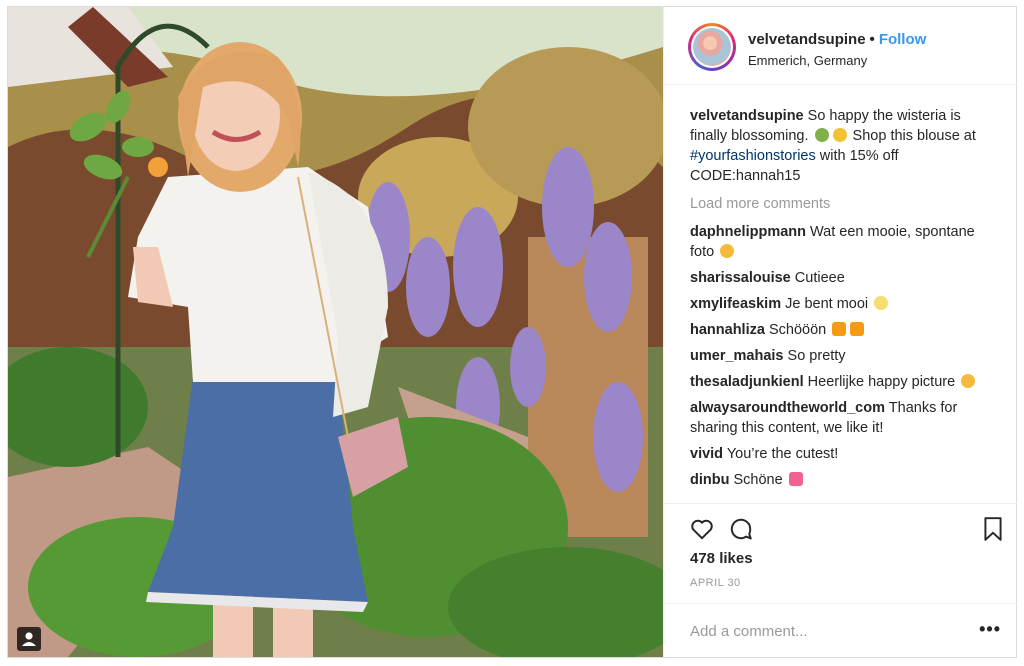 The image size is (1024, 666). I want to click on comment-text: Heerlijke happy picture, so click(881, 382).